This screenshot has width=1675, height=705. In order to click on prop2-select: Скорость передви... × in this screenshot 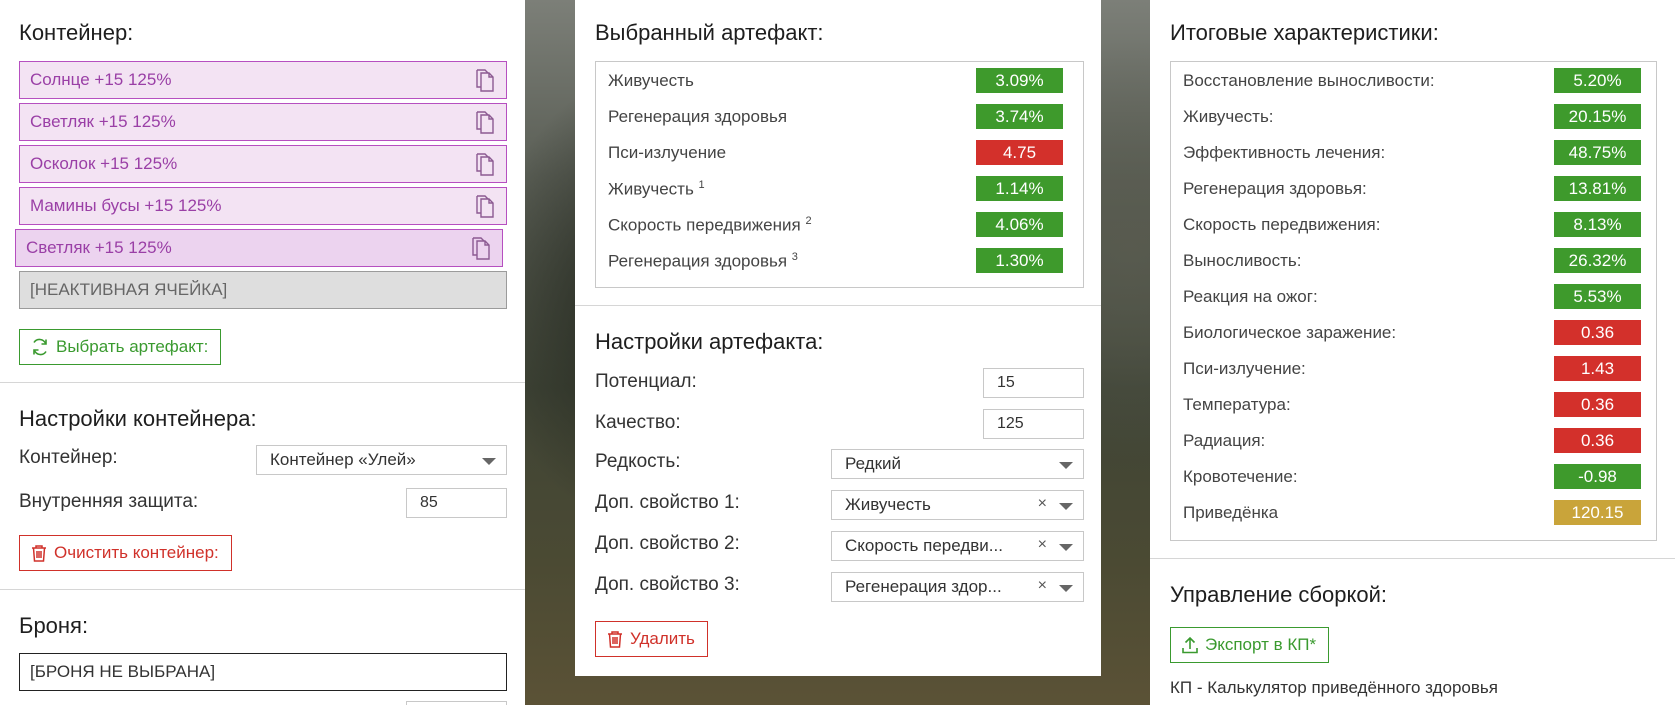, I will do `click(957, 546)`.